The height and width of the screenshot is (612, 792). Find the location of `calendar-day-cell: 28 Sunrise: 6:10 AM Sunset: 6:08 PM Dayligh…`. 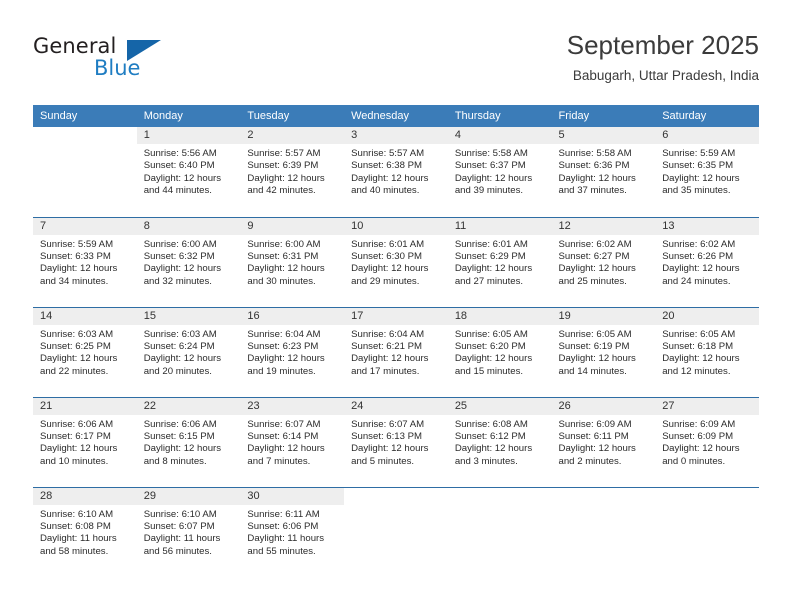

calendar-day-cell: 28 Sunrise: 6:10 AM Sunset: 6:08 PM Dayligh… is located at coordinates (85, 531).